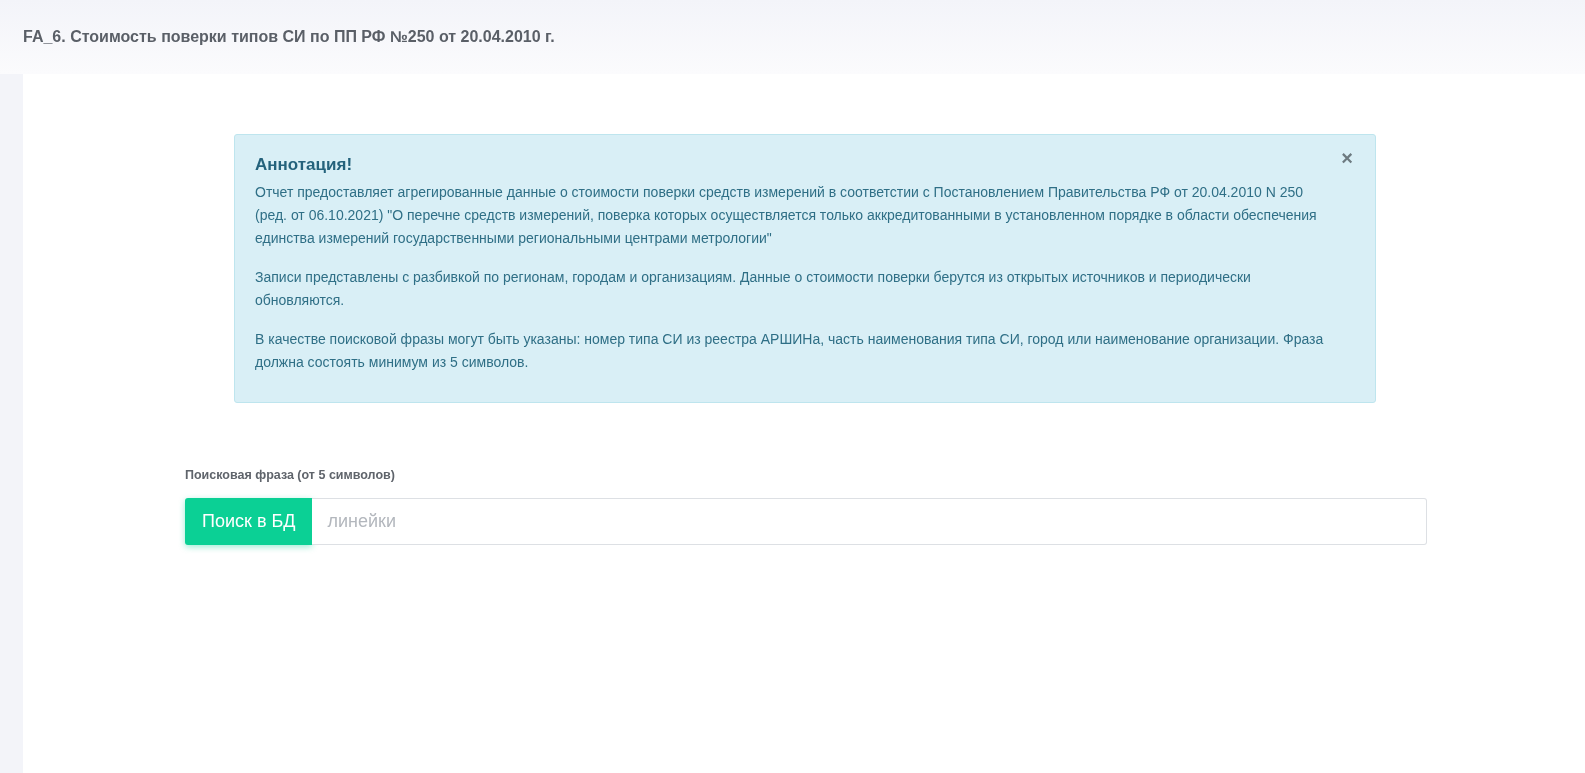  What do you see at coordinates (790, 351) in the screenshot?
I see `alert-paragraph: В качестве поисковой фразы могут быть указаны: номер типа СИ из реестра АРШИНа, часть наименования типа СИ, город или наименование организации. Фраза должна состоять минимум из 5 символов.` at bounding box center [790, 351].